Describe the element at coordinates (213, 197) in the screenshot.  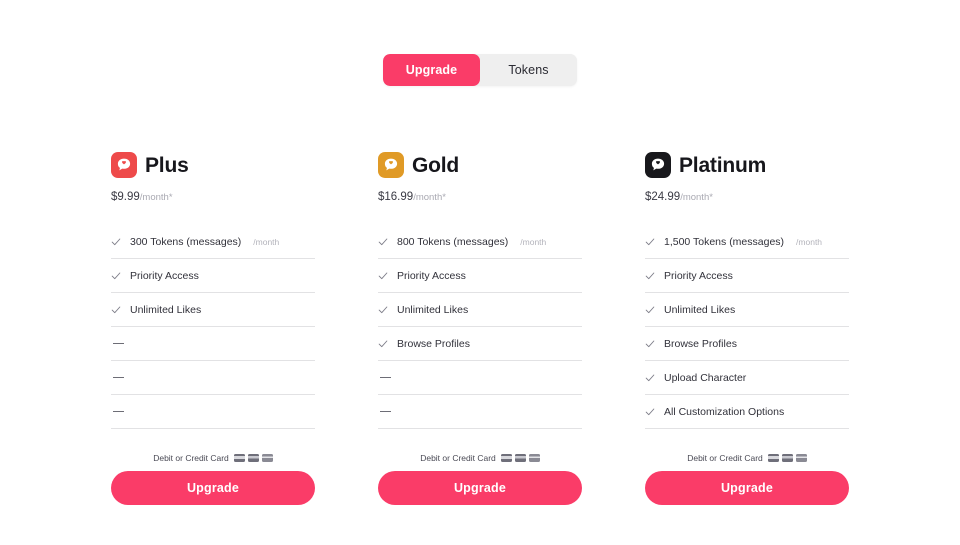
I see `plan-price: $9.99/month*` at that location.